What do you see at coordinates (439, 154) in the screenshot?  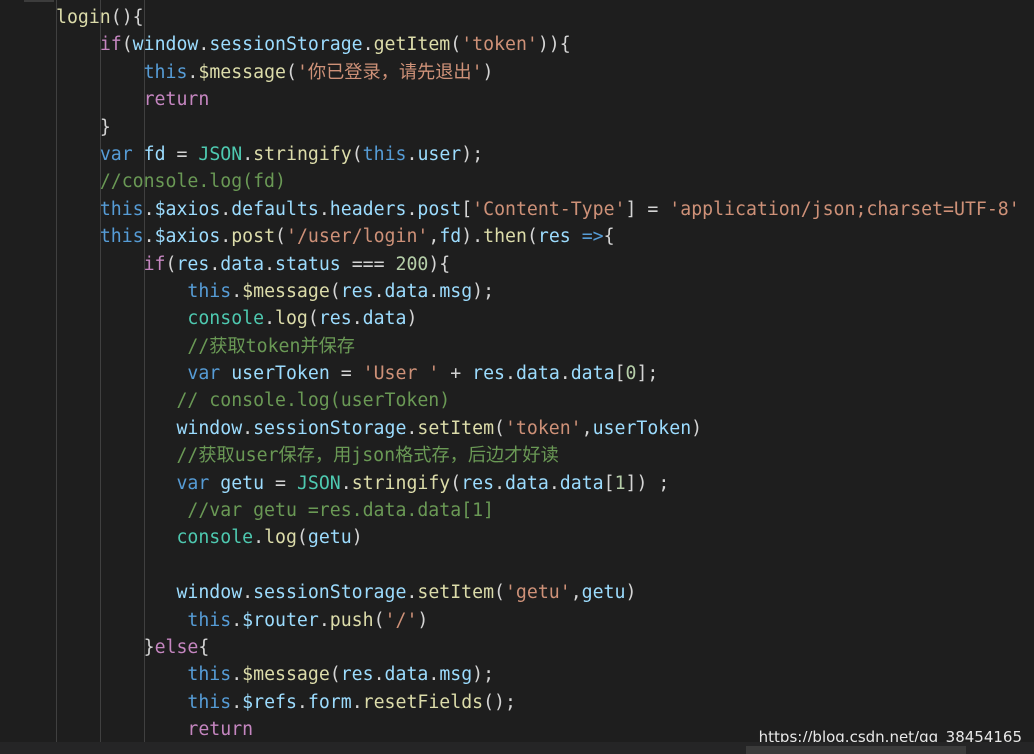 I see `code-token: user` at bounding box center [439, 154].